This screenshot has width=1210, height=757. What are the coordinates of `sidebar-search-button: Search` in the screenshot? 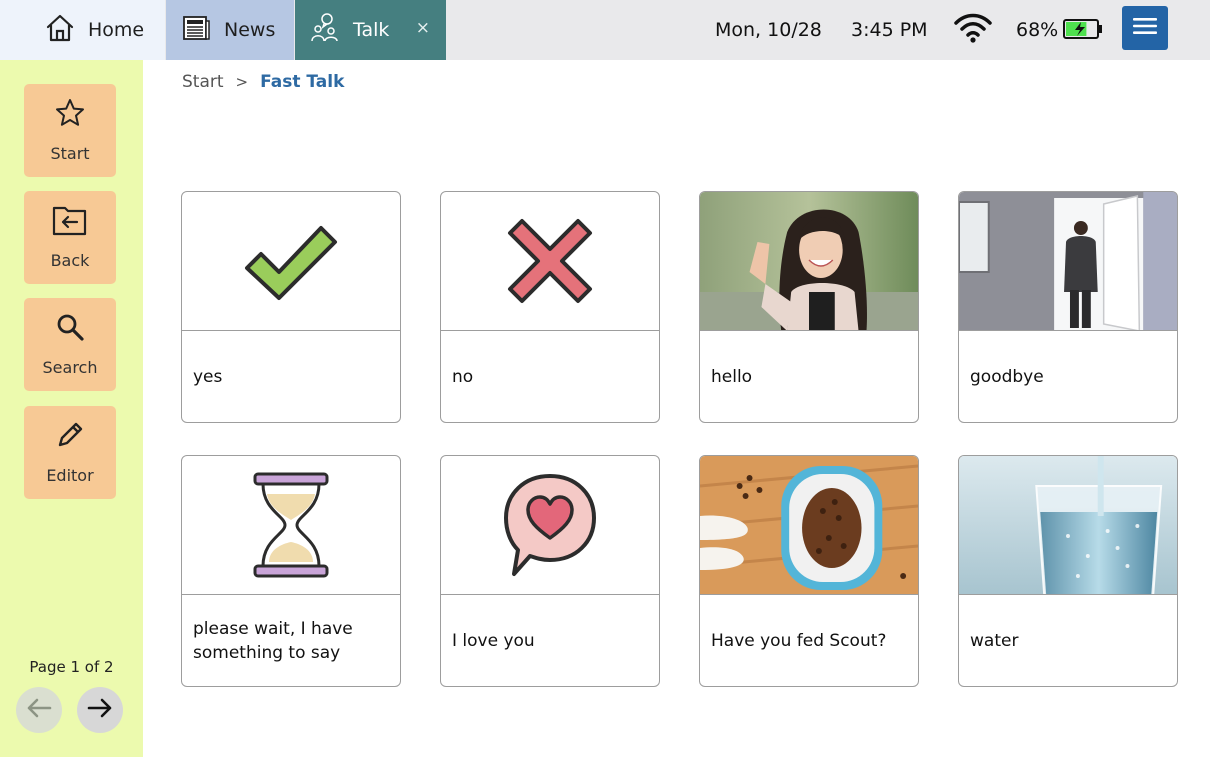 It's located at (70, 344).